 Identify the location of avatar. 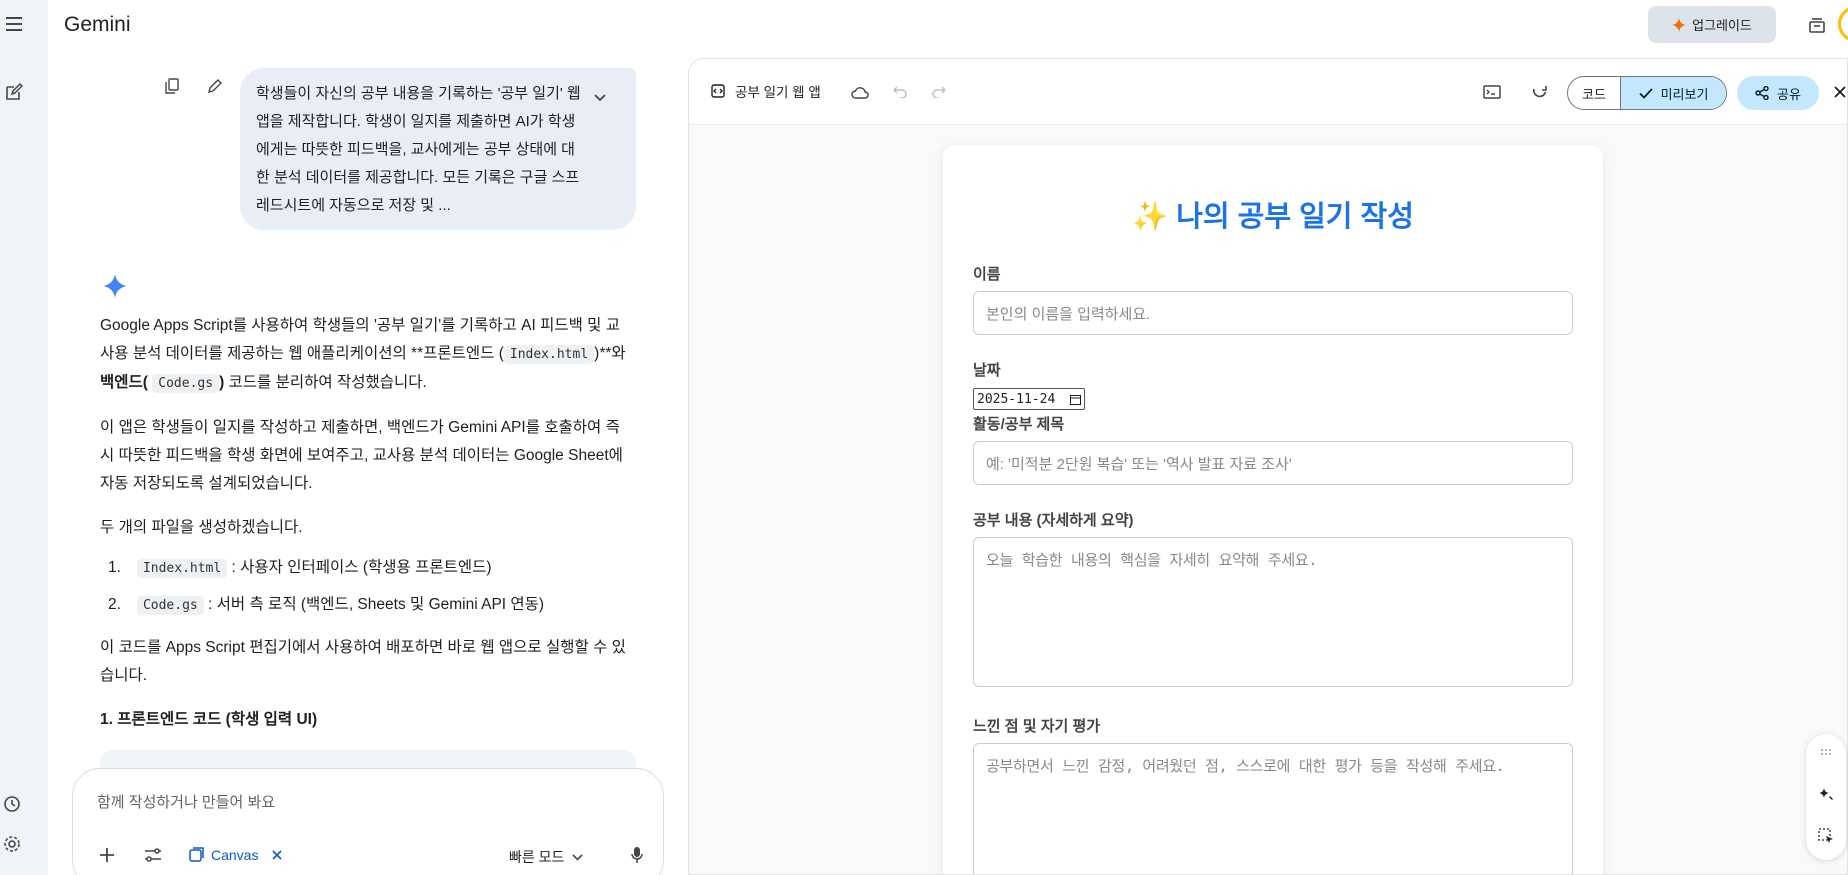
(1843, 24).